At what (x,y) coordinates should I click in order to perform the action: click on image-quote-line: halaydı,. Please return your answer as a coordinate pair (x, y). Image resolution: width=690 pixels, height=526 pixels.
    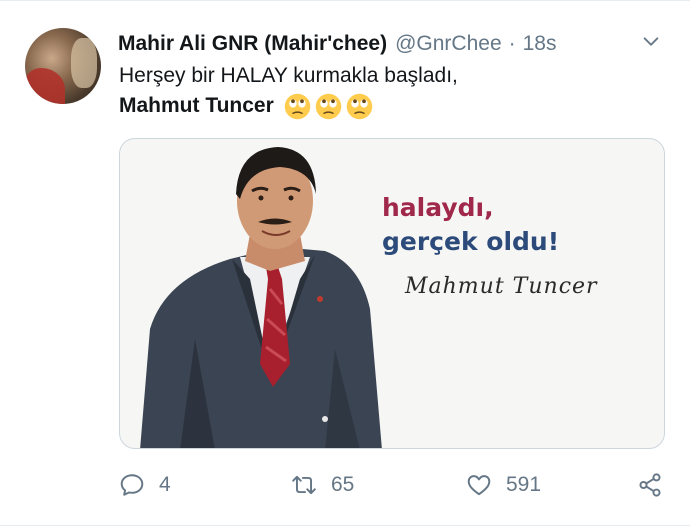
    Looking at the image, I should click on (438, 207).